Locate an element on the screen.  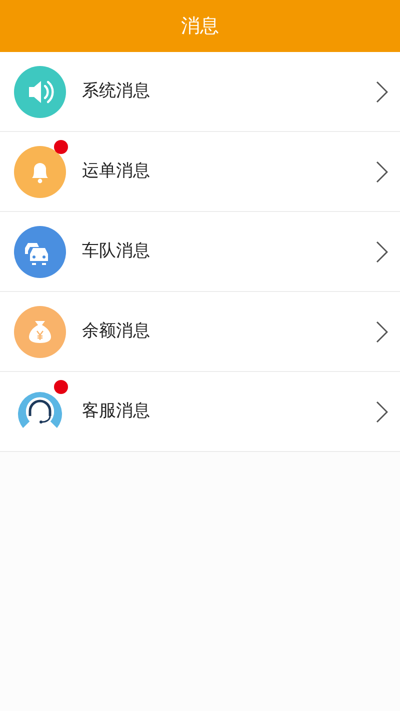
row-label: 余额消息 is located at coordinates (116, 331).